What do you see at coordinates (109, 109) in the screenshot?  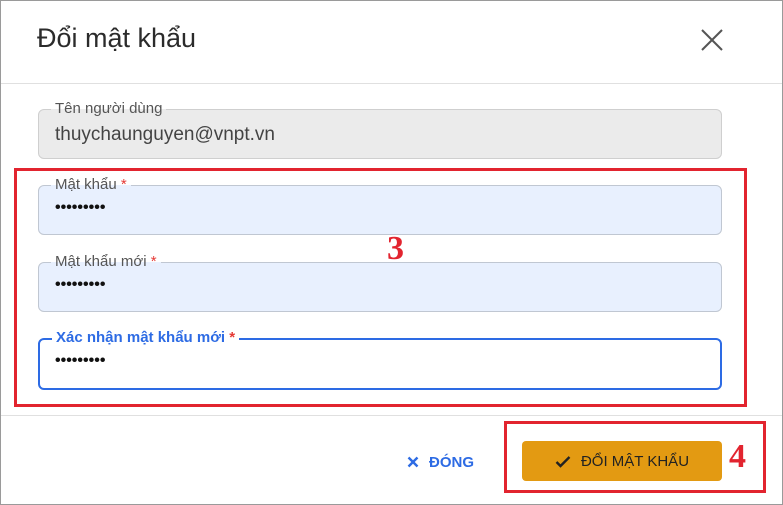 I see `username-label: Tên người dùng` at bounding box center [109, 109].